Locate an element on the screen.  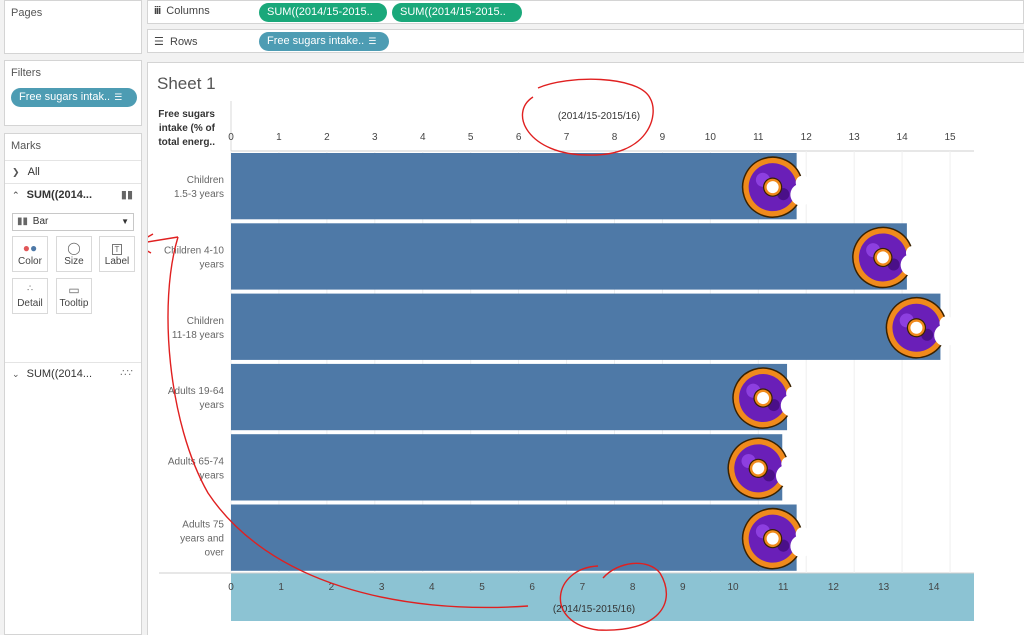
color-button-label: Color is located at coordinates (30, 261).